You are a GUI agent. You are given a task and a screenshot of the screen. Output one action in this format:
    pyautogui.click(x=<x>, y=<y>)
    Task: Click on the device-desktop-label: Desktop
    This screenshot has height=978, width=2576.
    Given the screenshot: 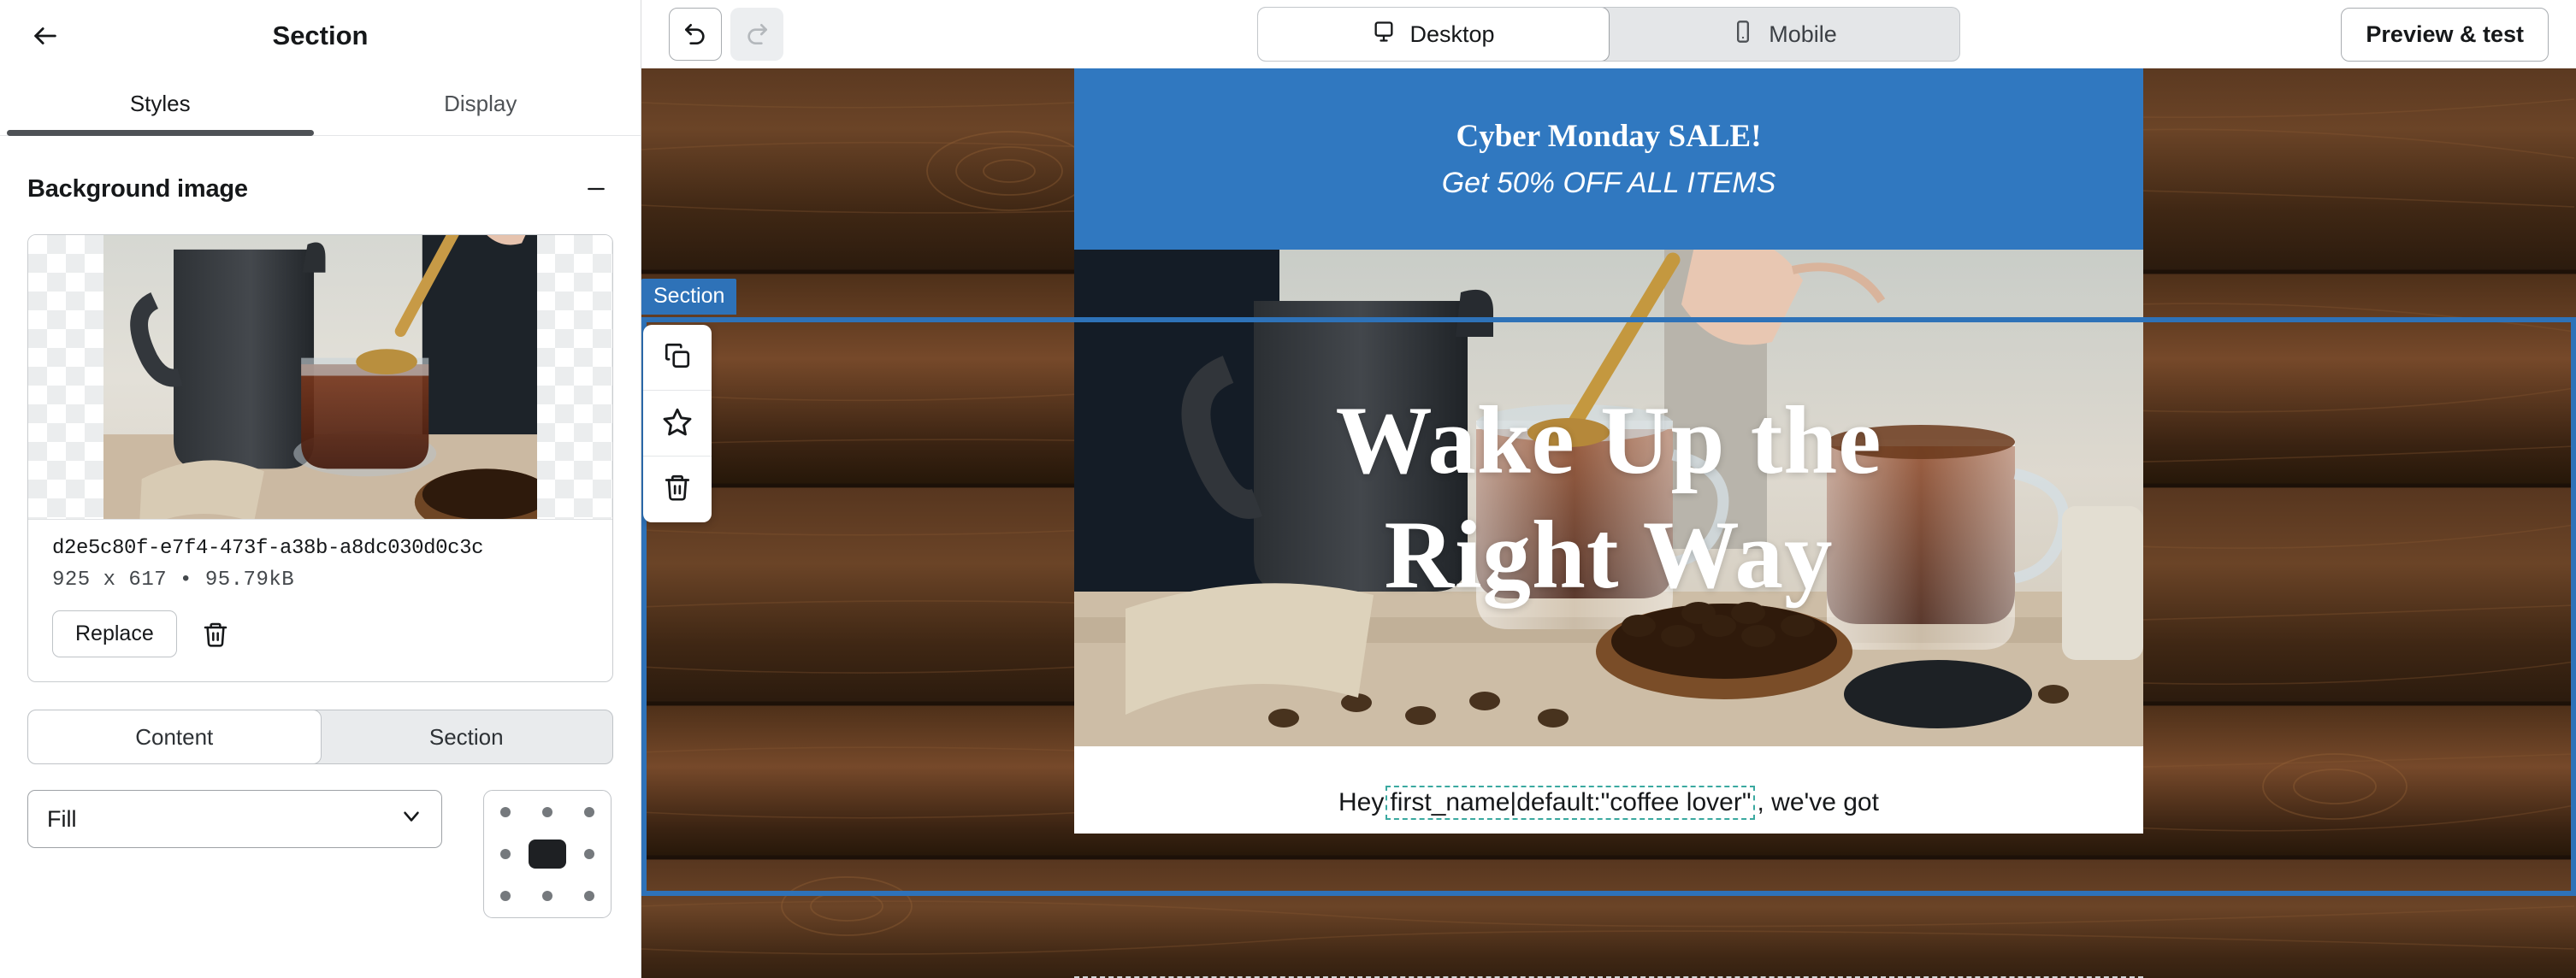 What is the action you would take?
    pyautogui.click(x=1452, y=34)
    